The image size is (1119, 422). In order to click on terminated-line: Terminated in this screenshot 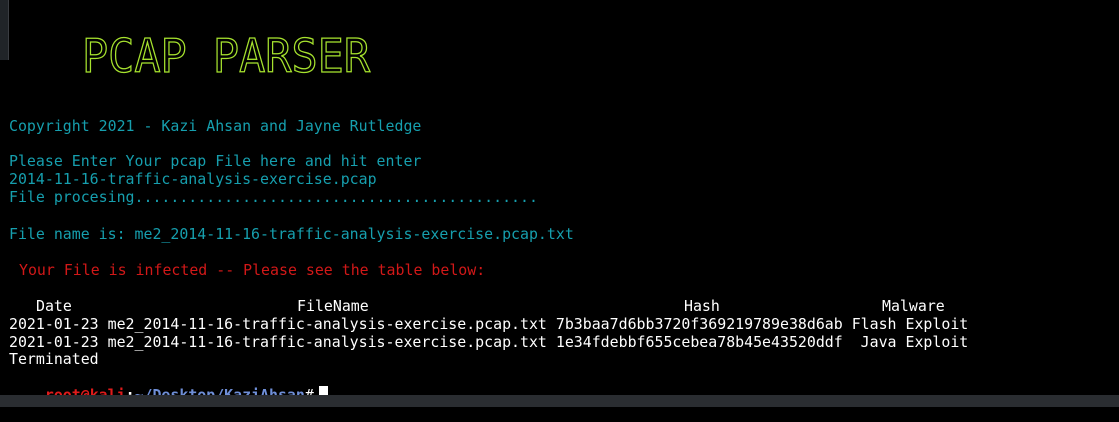, I will do `click(54, 359)`.